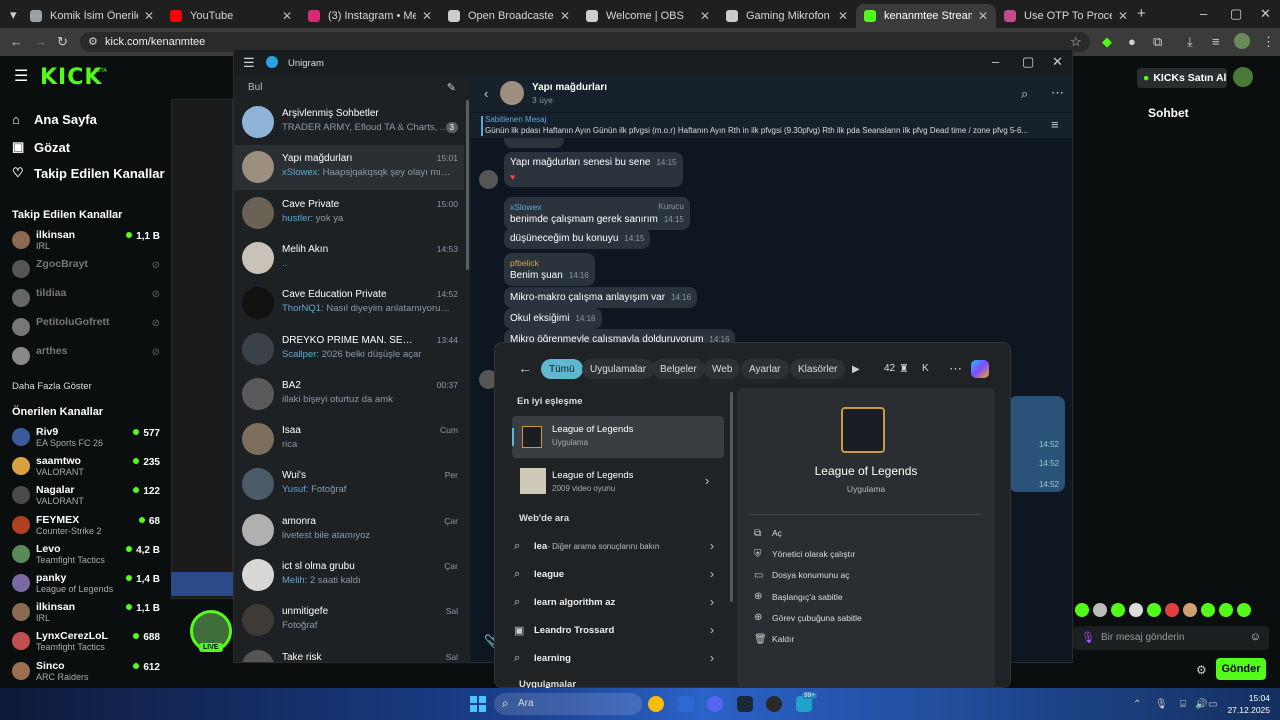  Describe the element at coordinates (231, 16) in the screenshot. I see `browser-tab: YouTube ✕` at that location.